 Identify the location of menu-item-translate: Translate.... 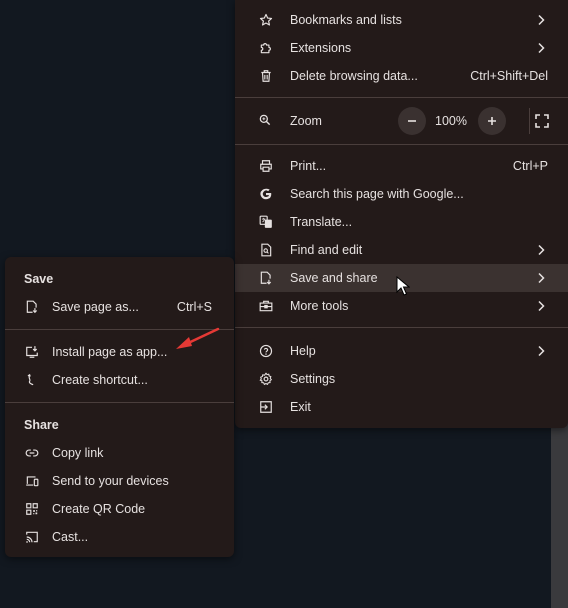
(401, 222).